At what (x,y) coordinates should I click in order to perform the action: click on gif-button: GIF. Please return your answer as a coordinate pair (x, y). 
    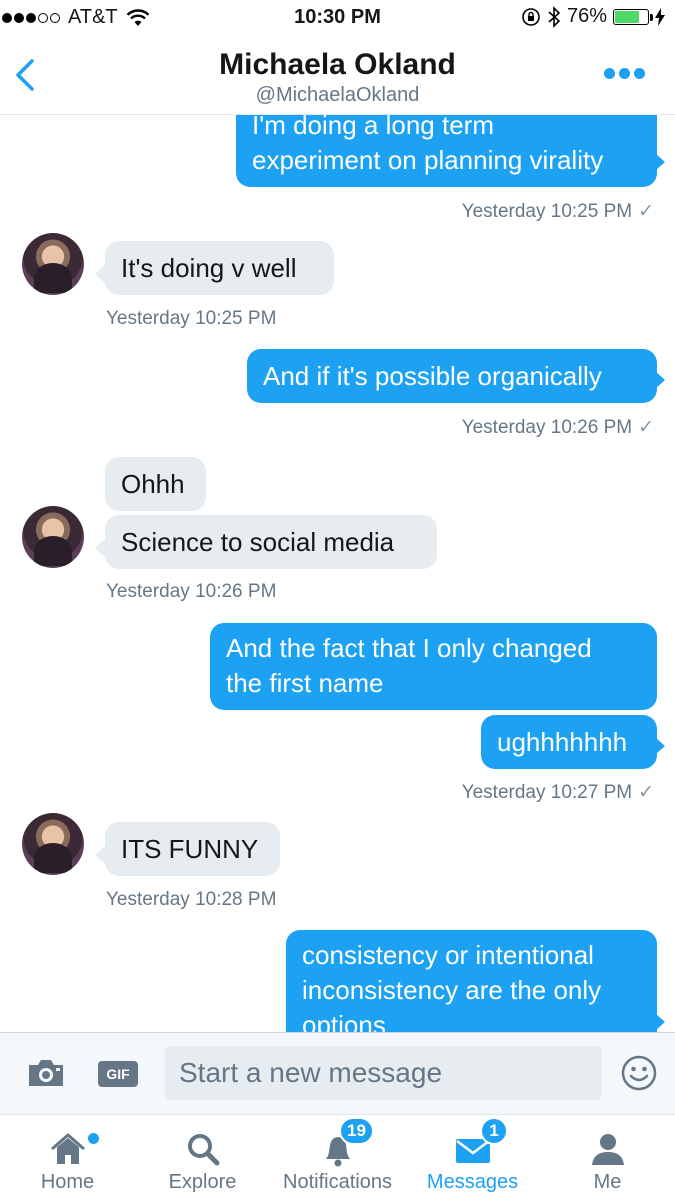
    Looking at the image, I should click on (118, 1074).